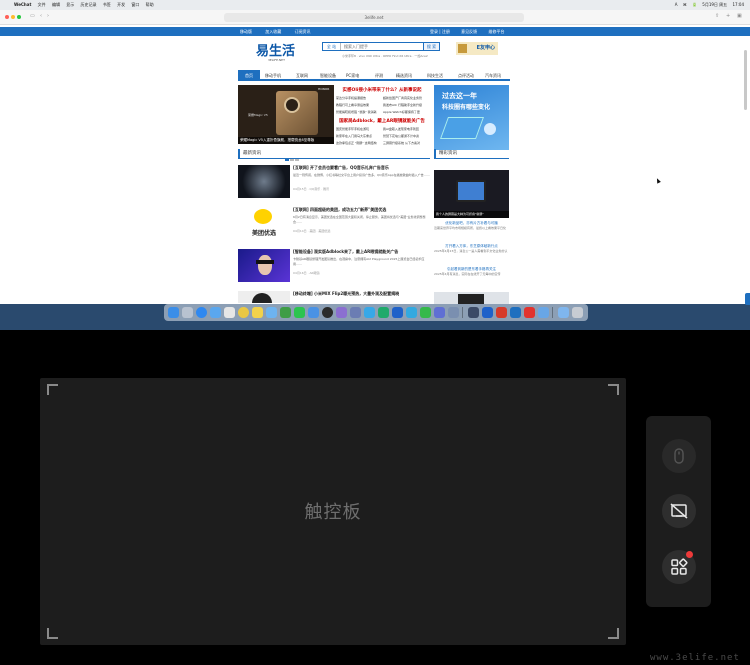  I want to click on notes-icon, so click(257, 312).